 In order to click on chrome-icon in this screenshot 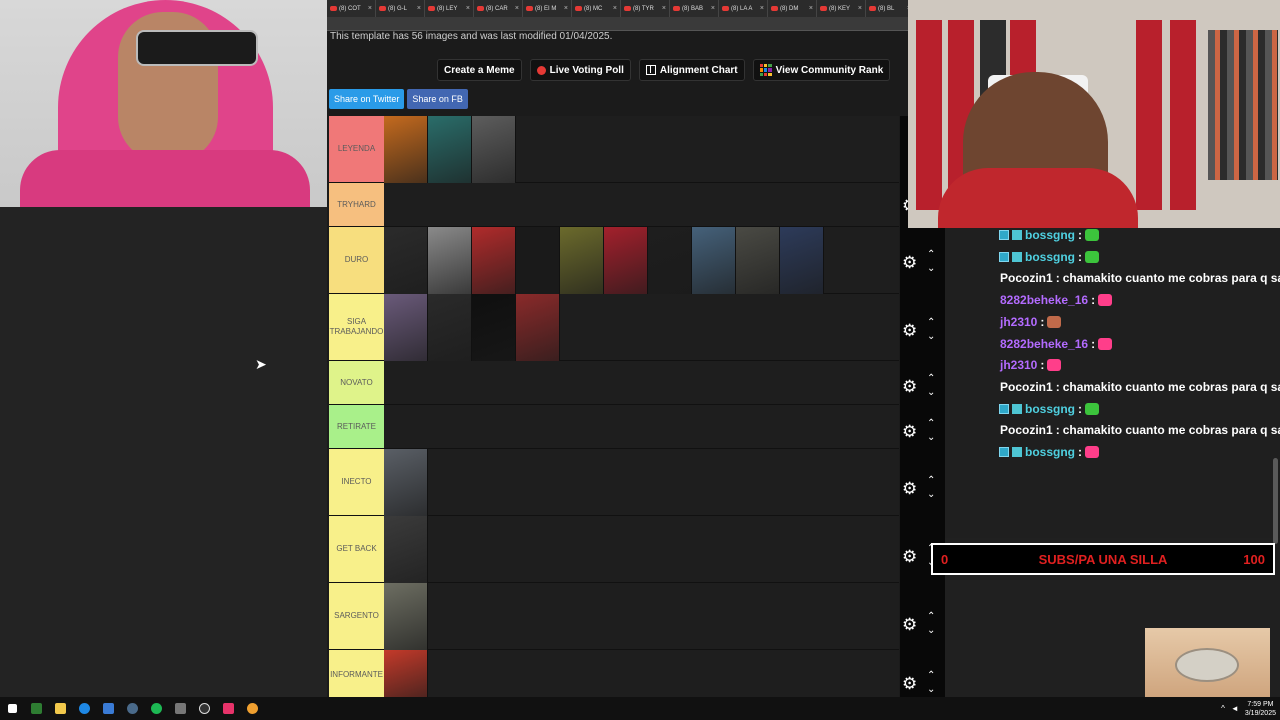, I will do `click(252, 708)`.